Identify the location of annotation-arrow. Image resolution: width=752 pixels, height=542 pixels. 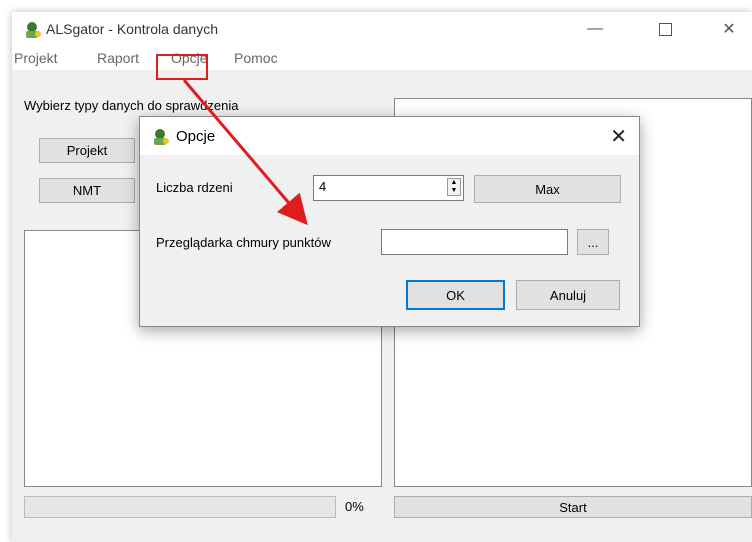
(245, 152).